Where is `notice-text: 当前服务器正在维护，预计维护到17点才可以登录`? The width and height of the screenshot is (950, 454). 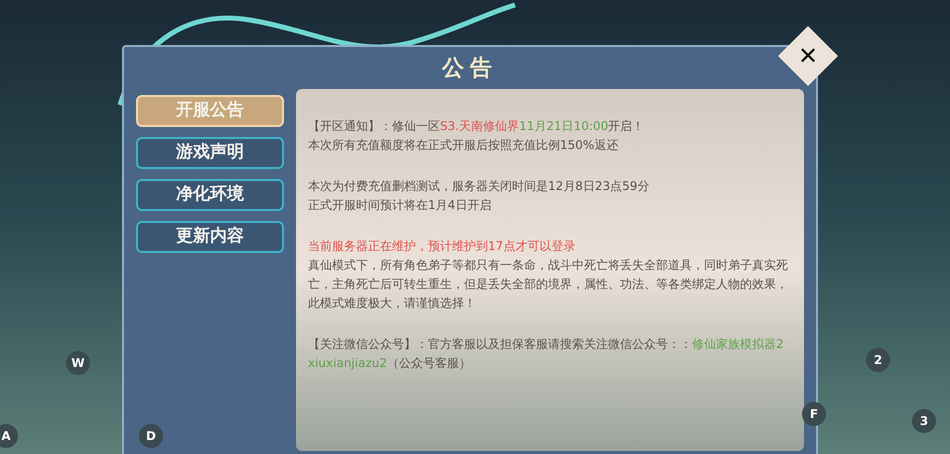
notice-text: 当前服务器正在维护，预计维护到17点才可以登录 is located at coordinates (442, 246).